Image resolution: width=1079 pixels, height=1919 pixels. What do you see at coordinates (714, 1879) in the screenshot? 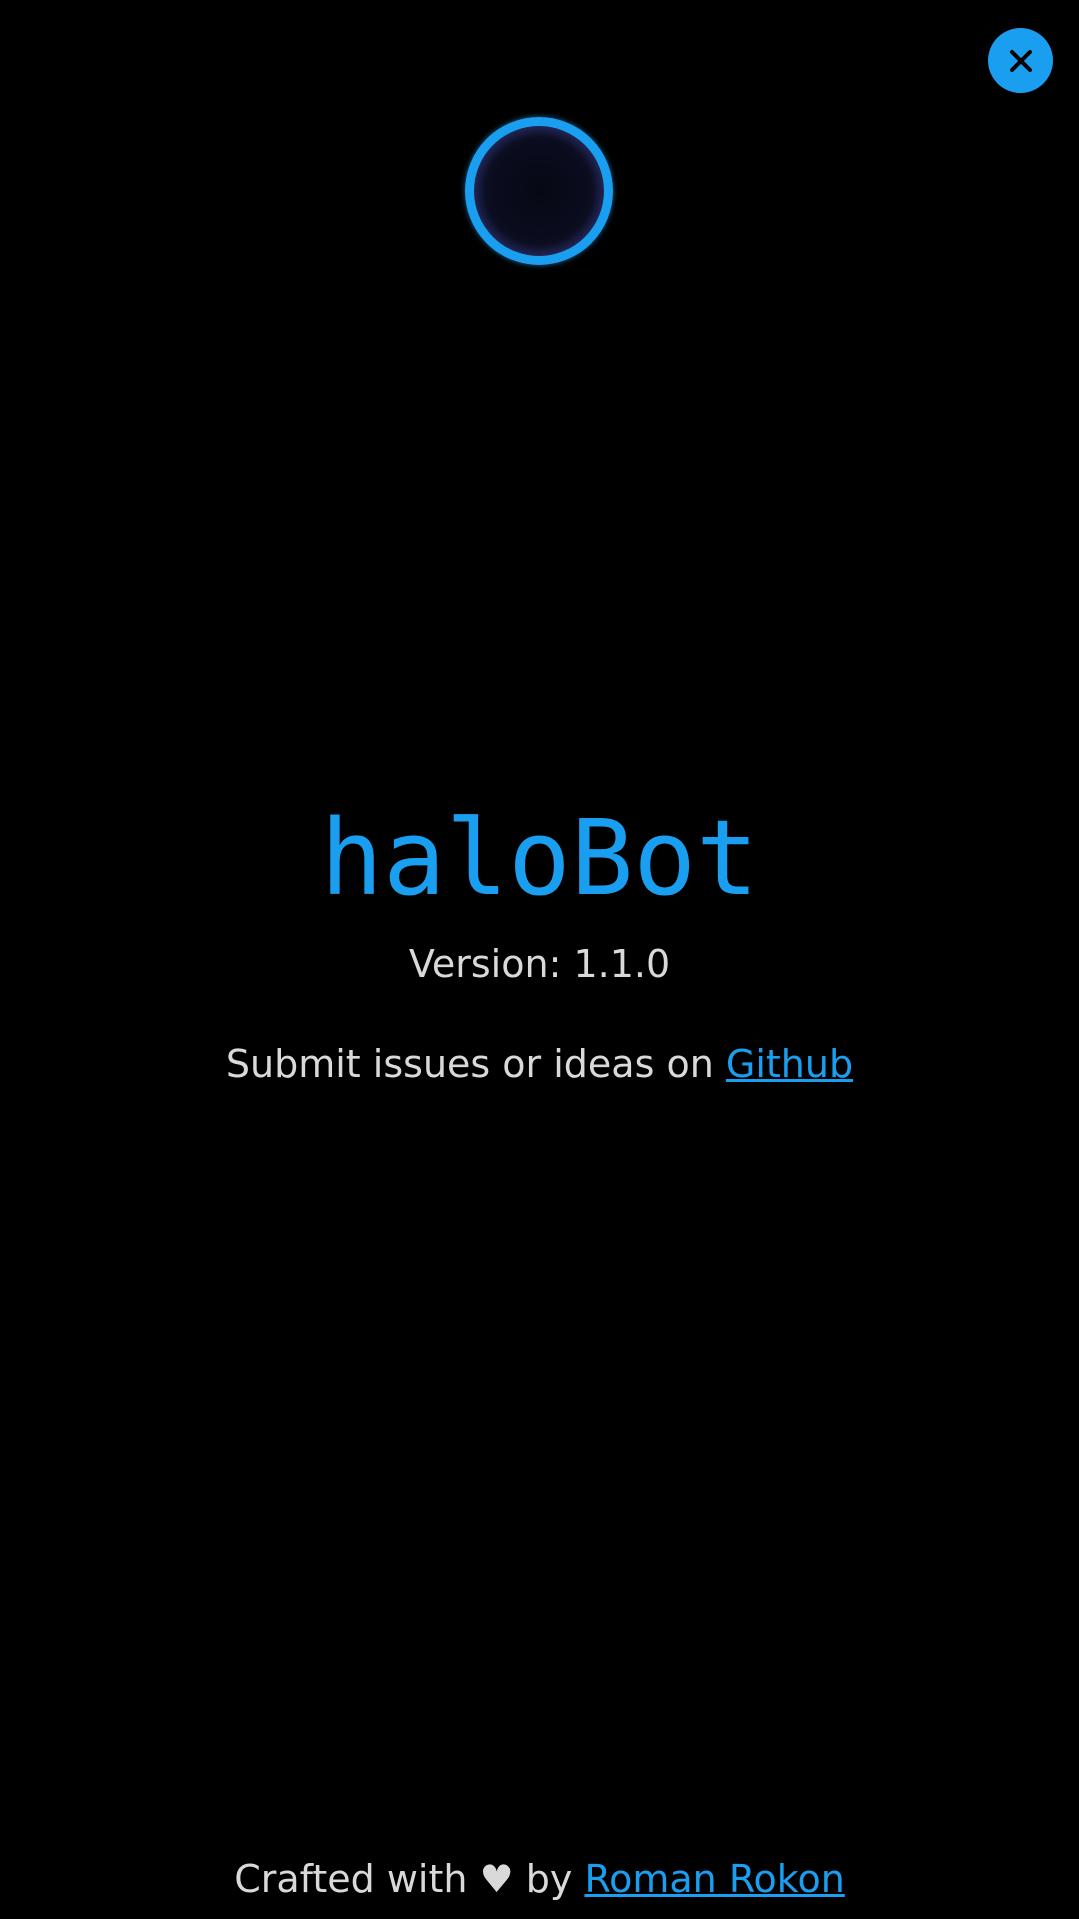
I see `author-link: Roman Rokon` at bounding box center [714, 1879].